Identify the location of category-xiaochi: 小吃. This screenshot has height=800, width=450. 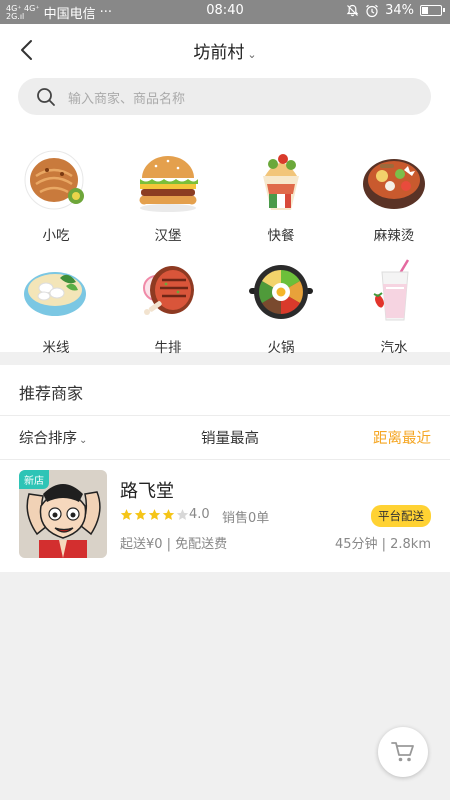
(56, 191).